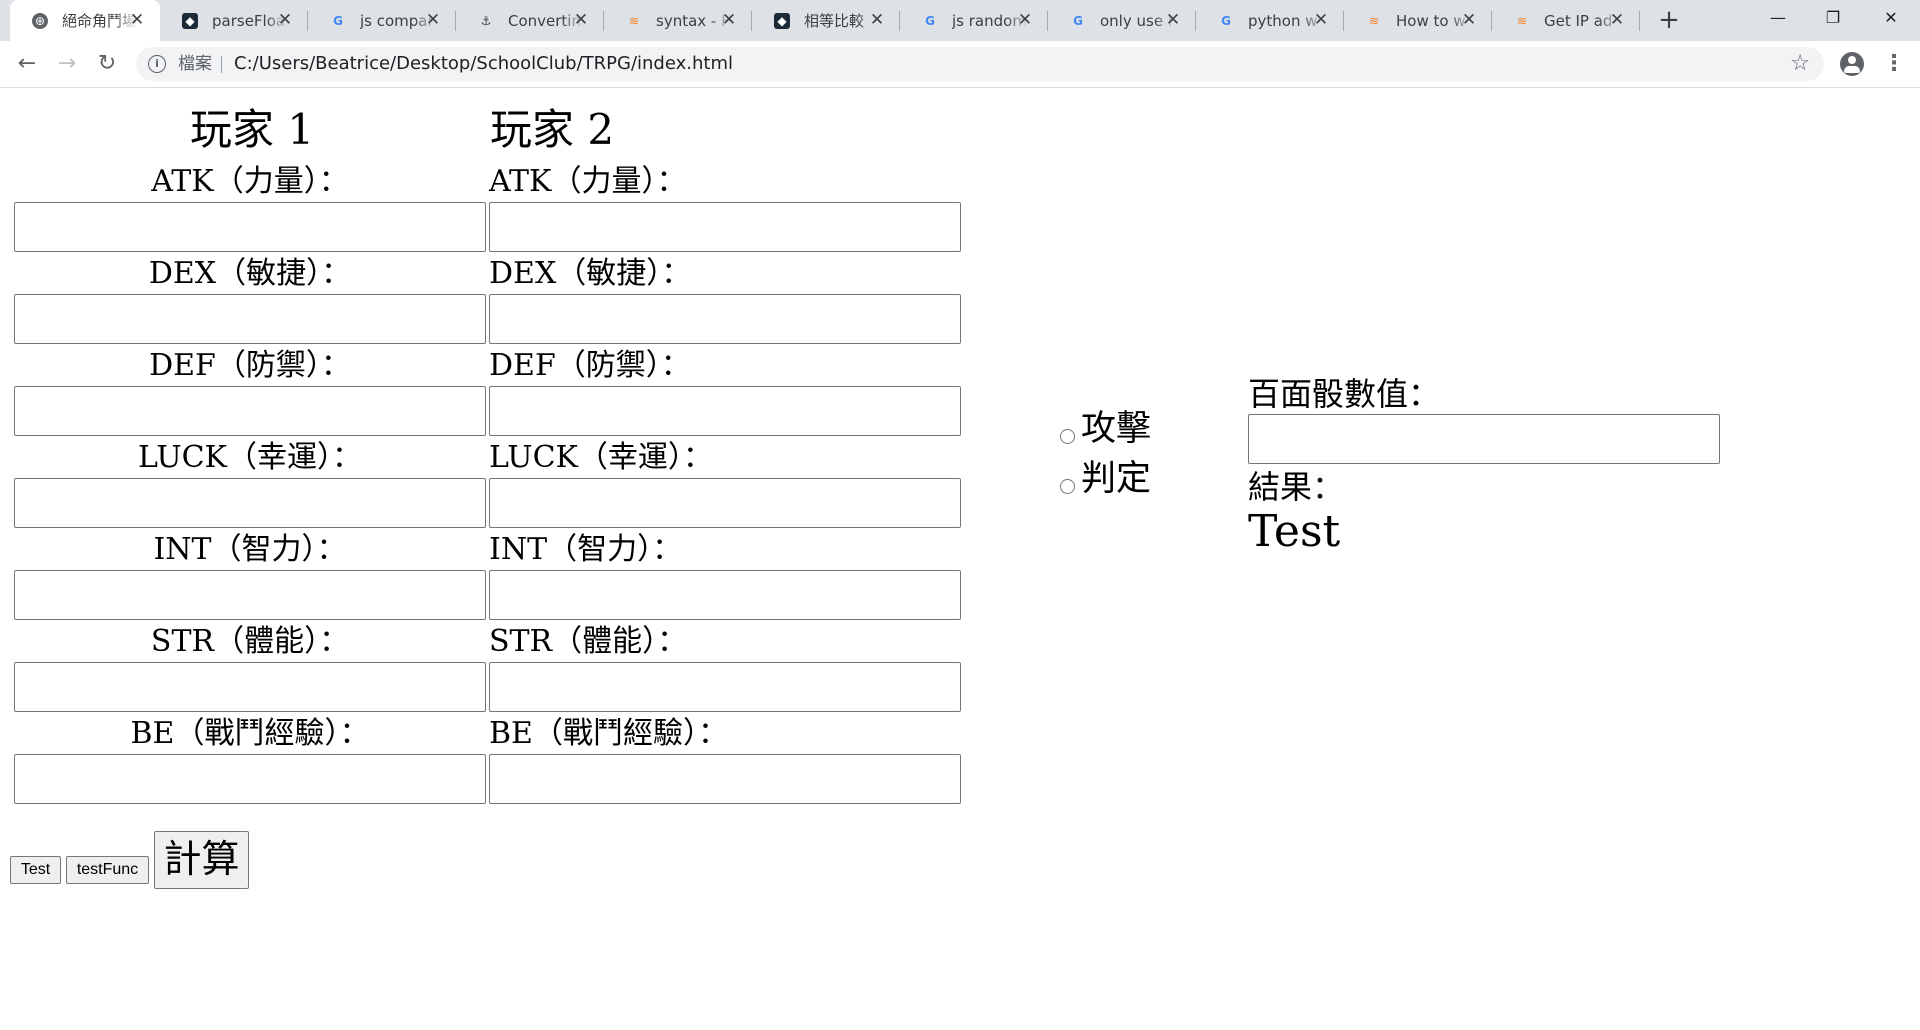 The height and width of the screenshot is (1030, 1920). What do you see at coordinates (588, 641) in the screenshot?
I see `player2-str-label: STR（體能）：` at bounding box center [588, 641].